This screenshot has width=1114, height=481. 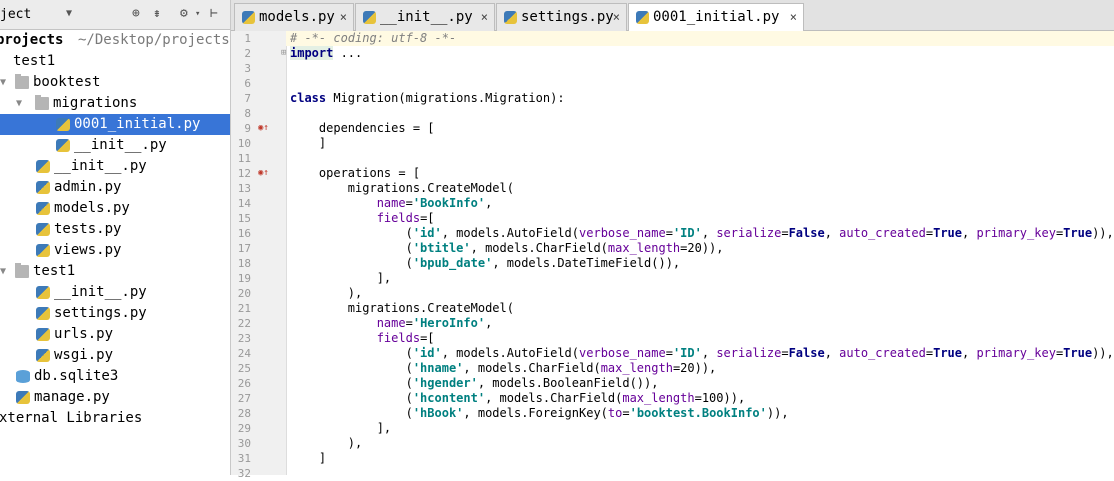 I want to click on code-line: operations = [, so click(x=355, y=173).